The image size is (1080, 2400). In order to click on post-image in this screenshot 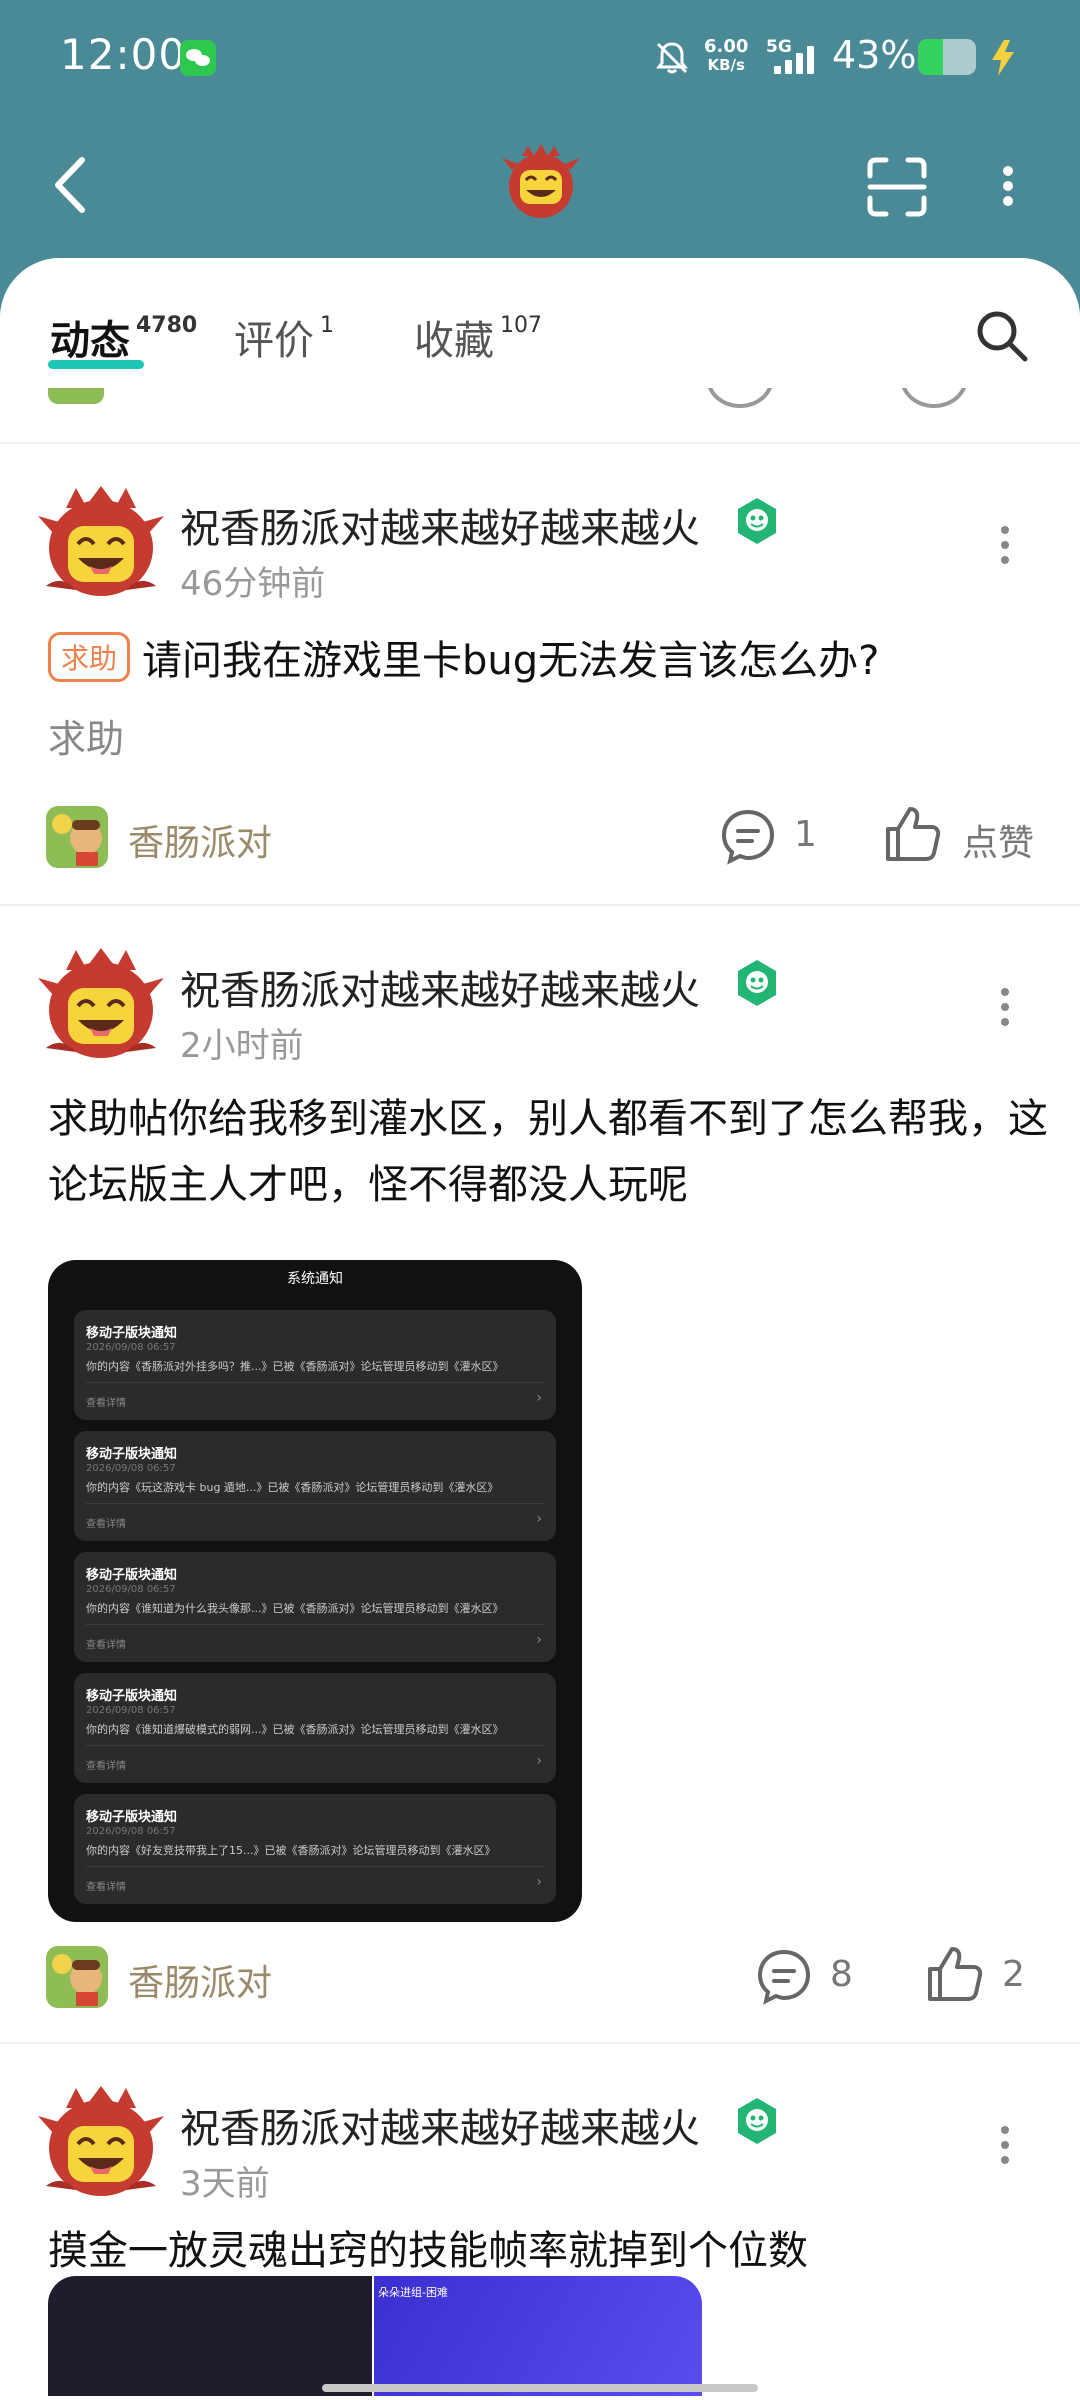, I will do `click(210, 2336)`.